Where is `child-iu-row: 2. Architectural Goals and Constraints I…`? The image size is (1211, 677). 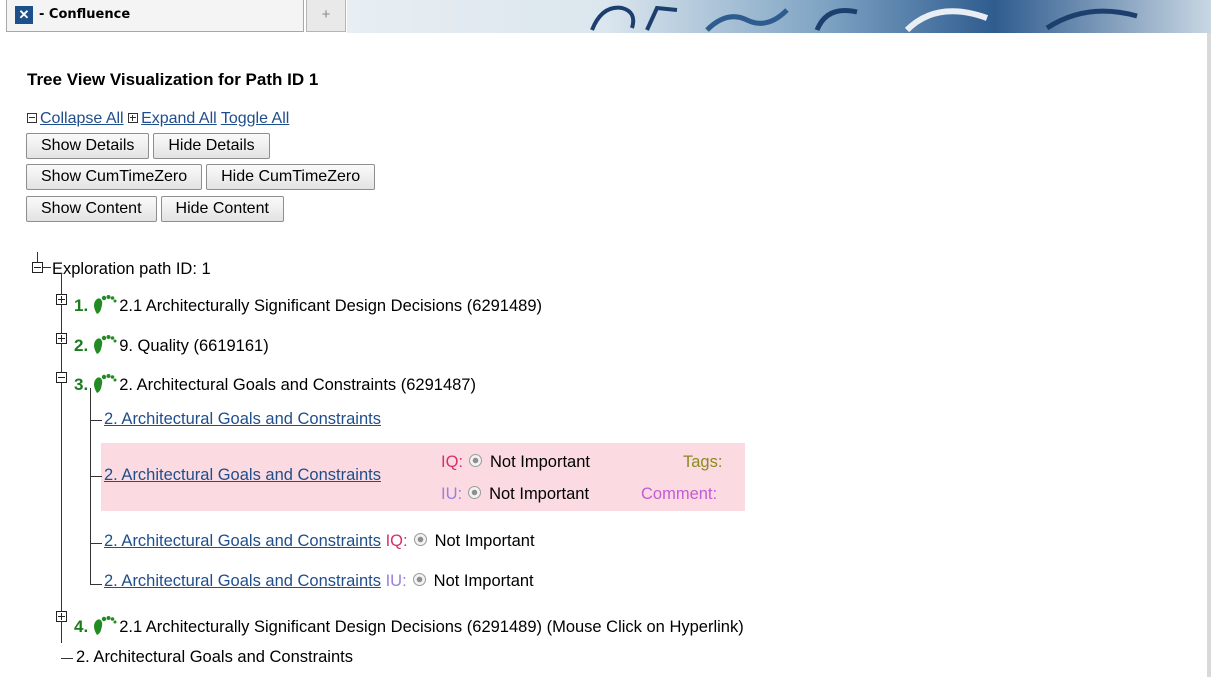 child-iu-row: 2. Architectural Goals and Constraints I… is located at coordinates (319, 581).